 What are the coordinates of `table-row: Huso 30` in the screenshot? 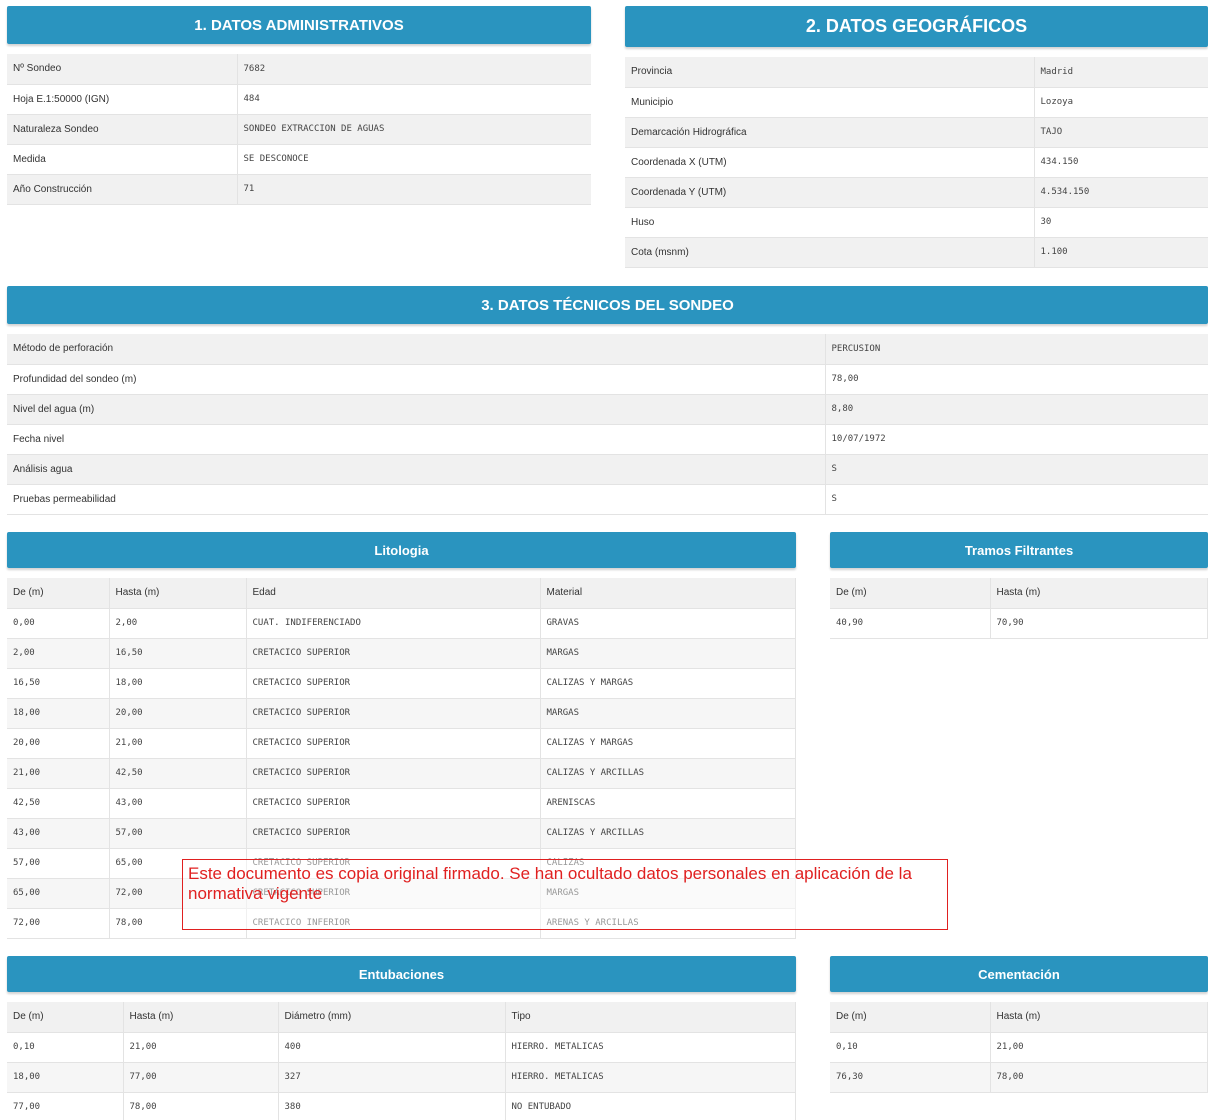 It's located at (916, 222).